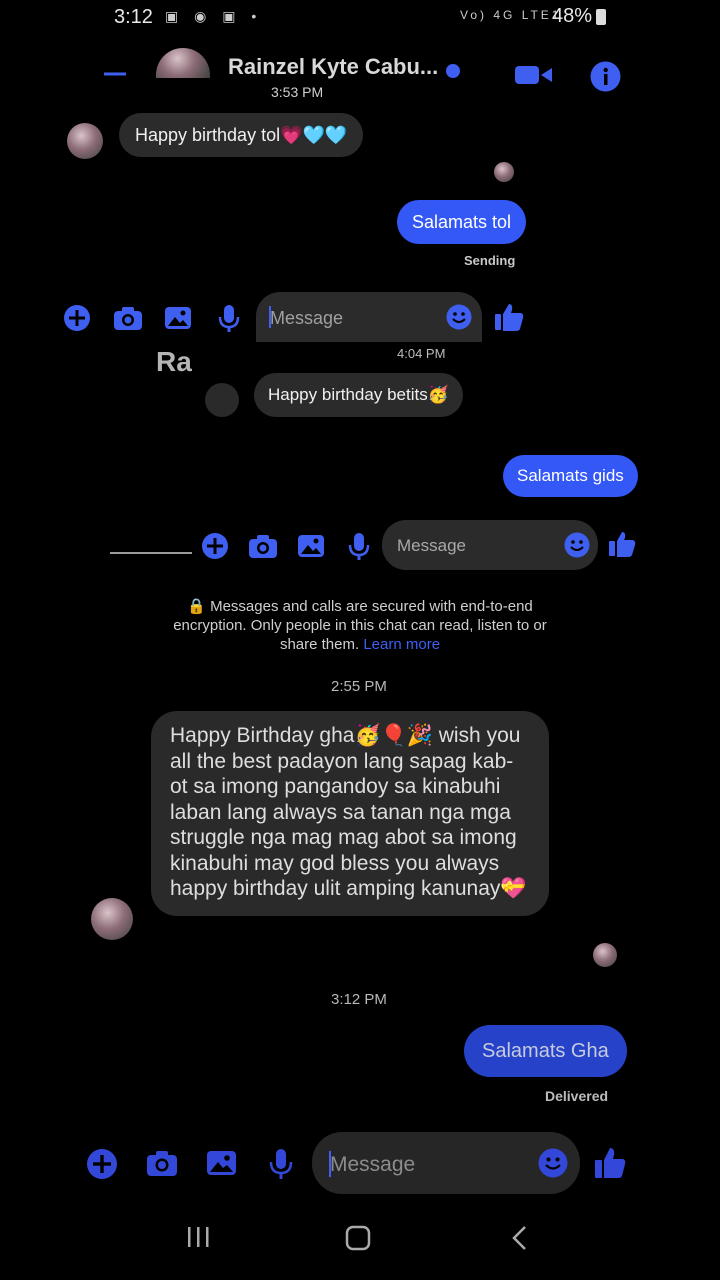 The image size is (720, 1280). I want to click on message-input-2: Message, so click(490, 545).